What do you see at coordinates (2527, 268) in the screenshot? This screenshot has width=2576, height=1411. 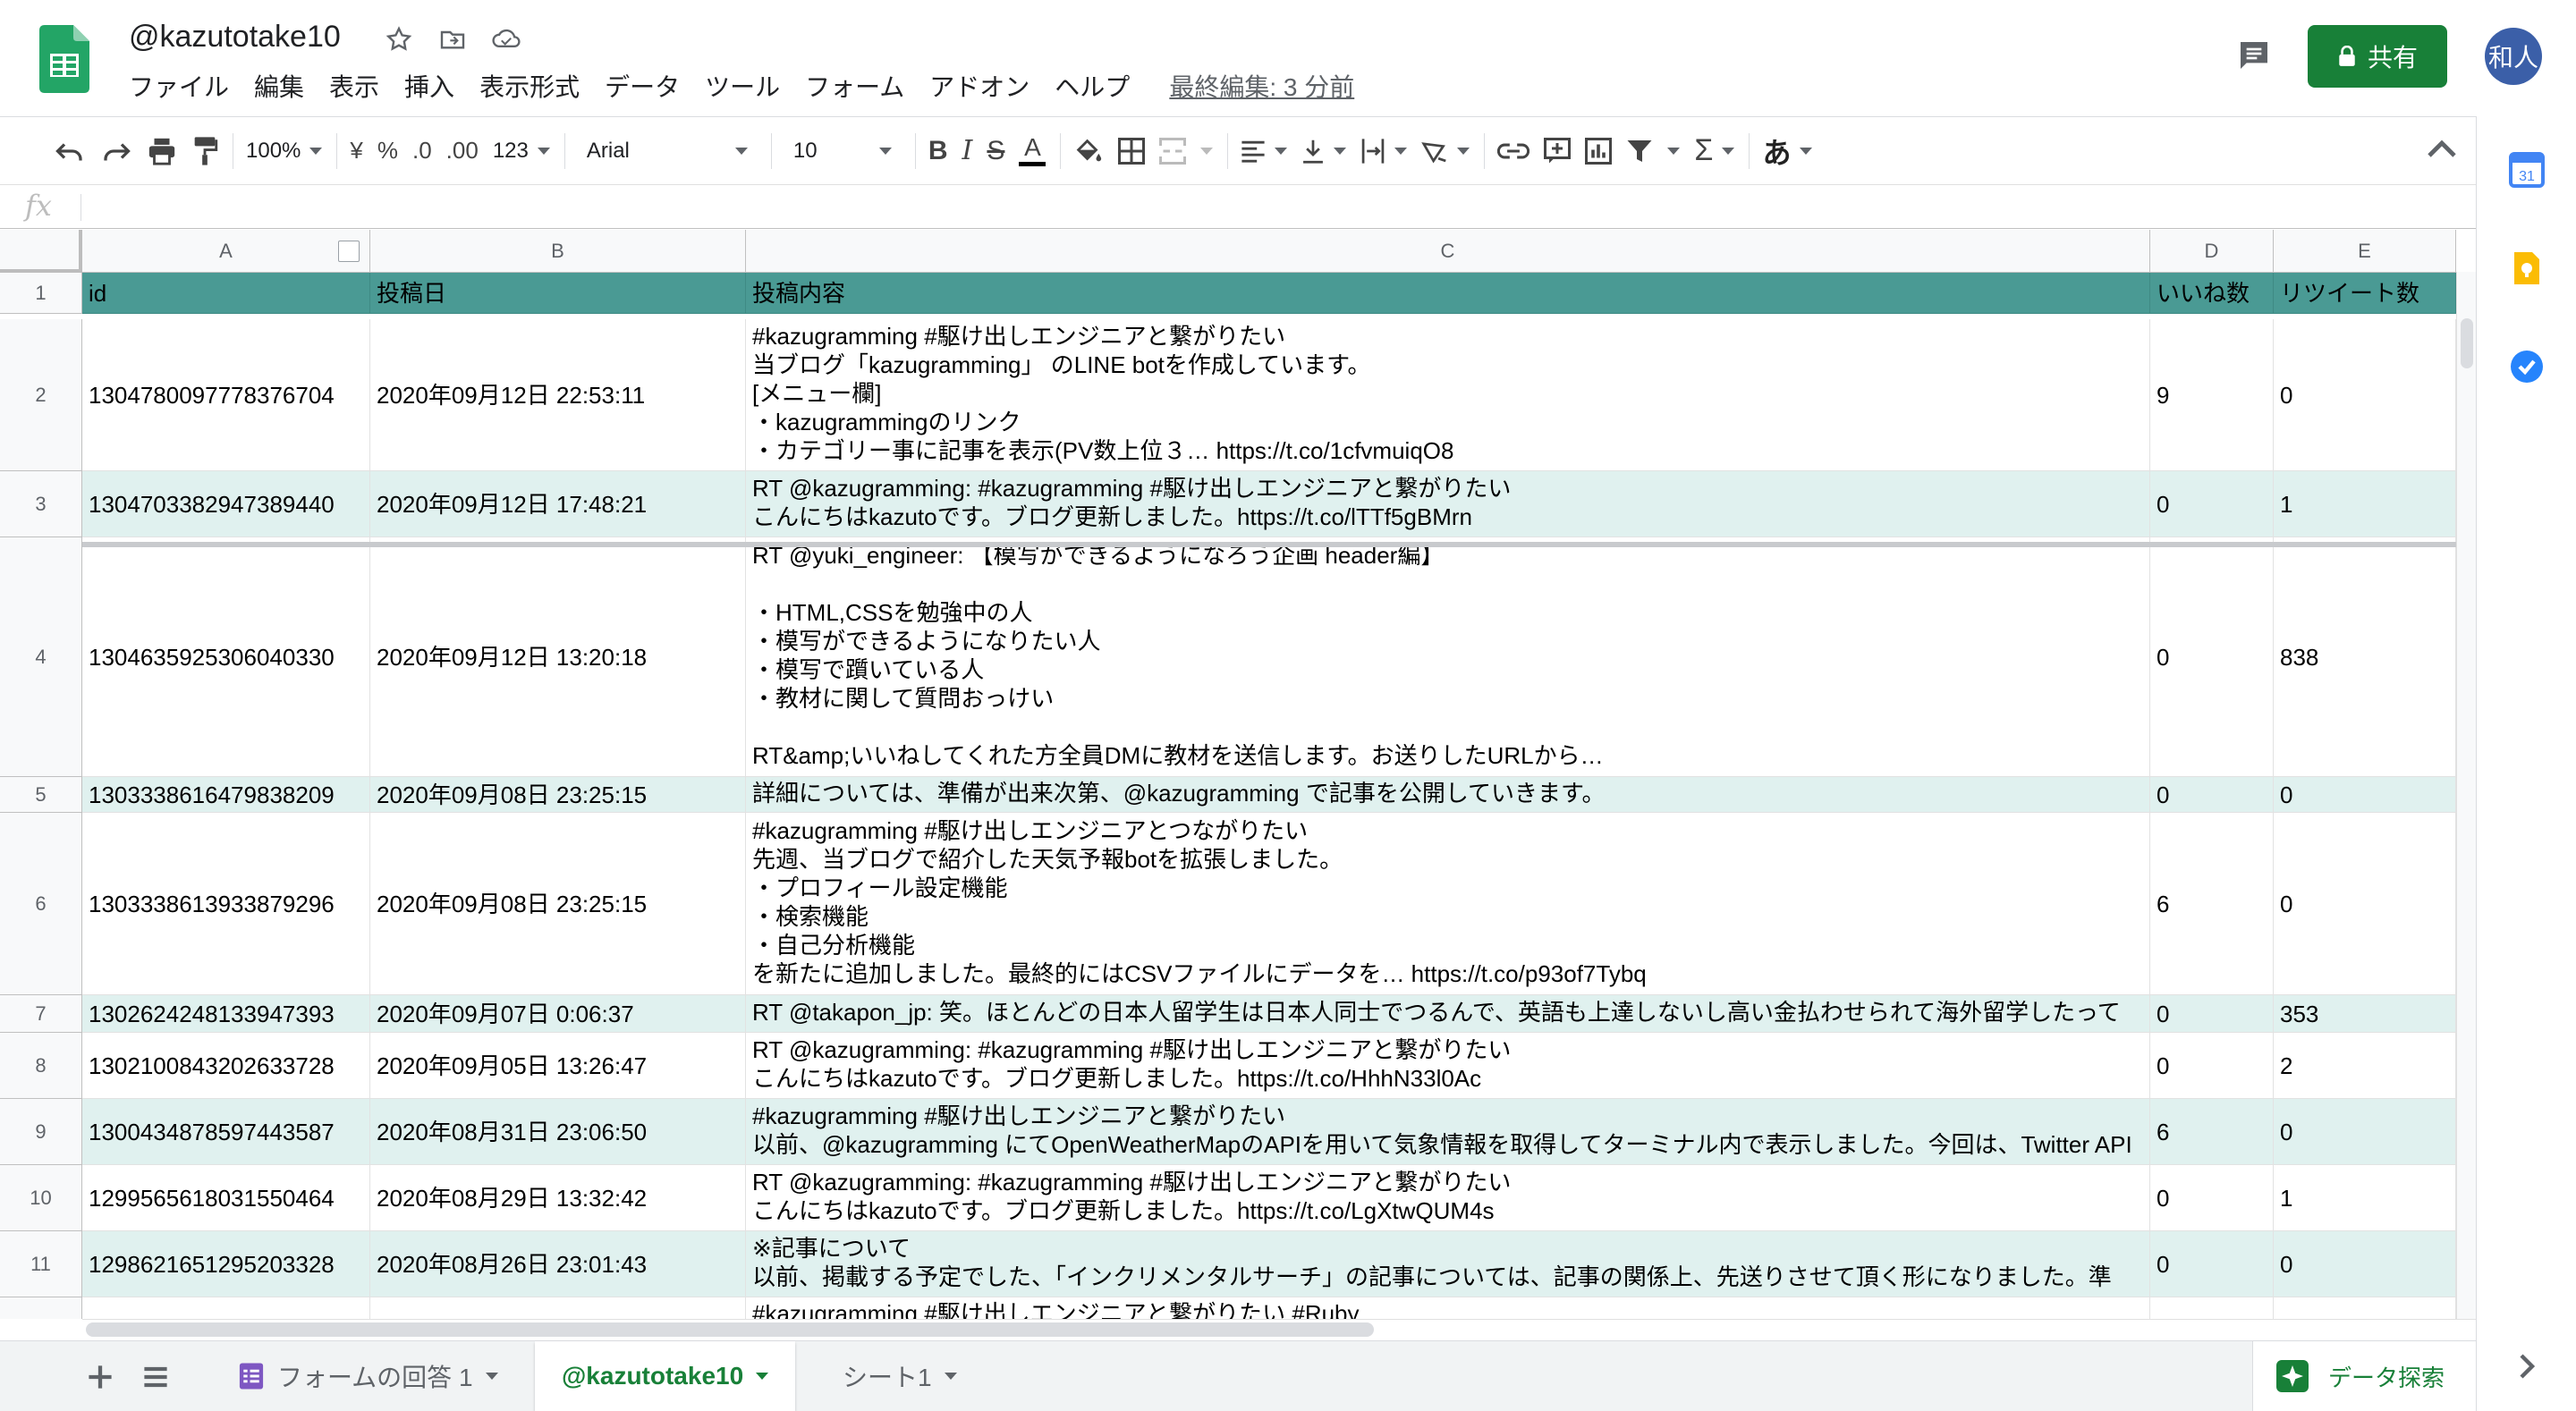 I see `keep-icon` at bounding box center [2527, 268].